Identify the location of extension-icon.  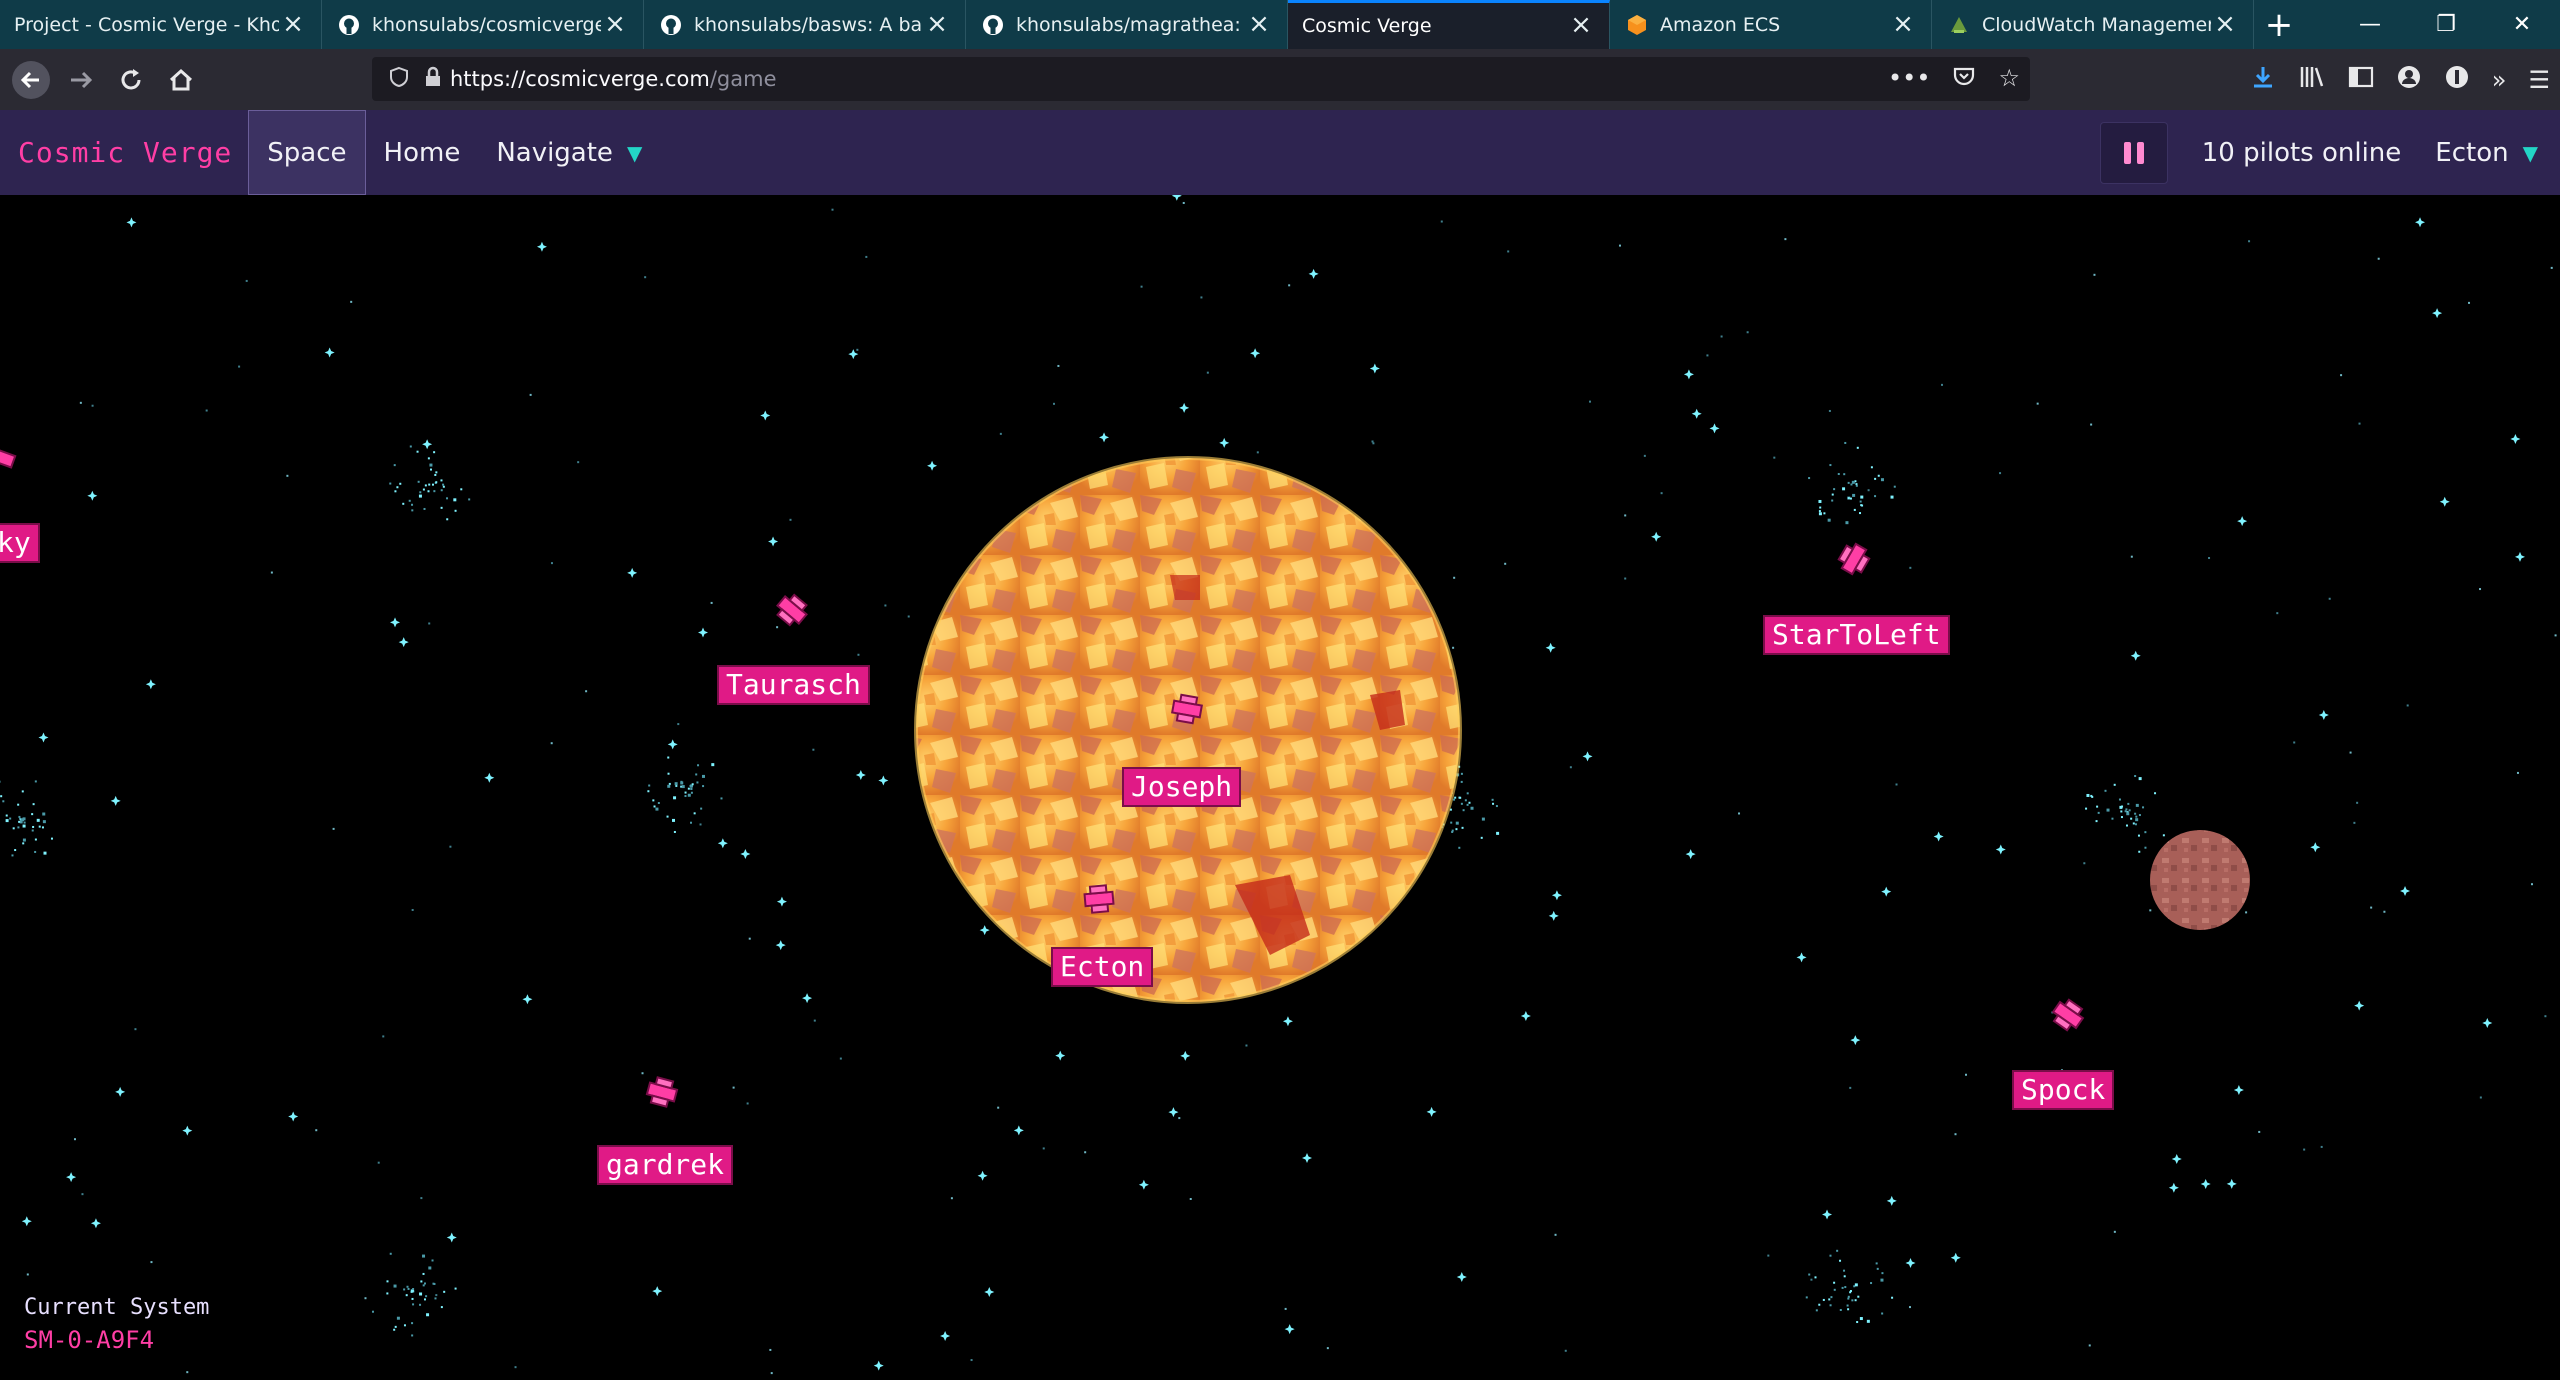
(2457, 80).